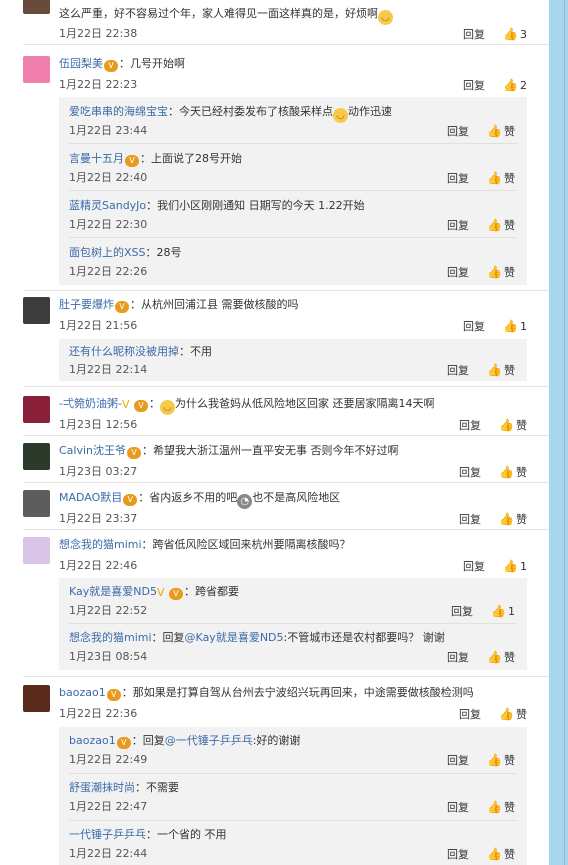 This screenshot has width=568, height=865. I want to click on reply-user: 还有什么昵称没被用掉, so click(124, 351).